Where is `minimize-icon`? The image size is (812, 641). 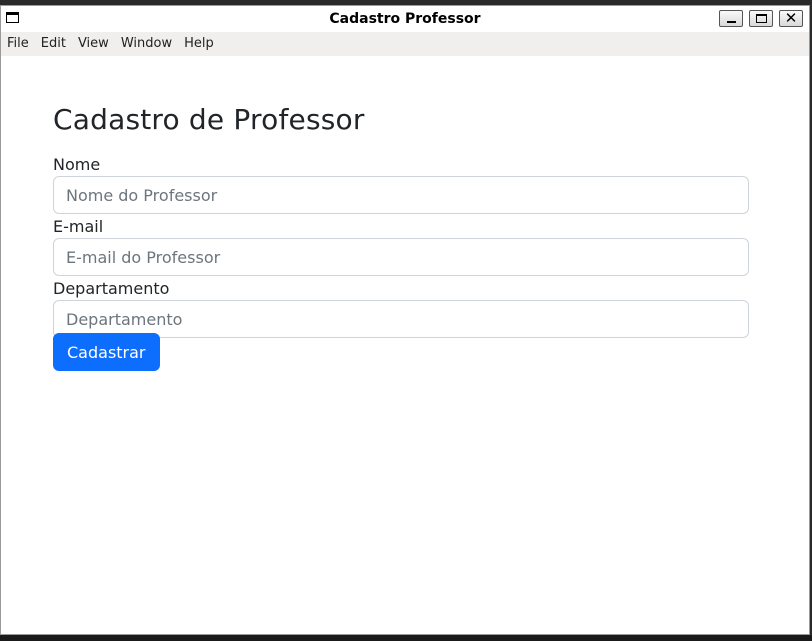
minimize-icon is located at coordinates (731, 22).